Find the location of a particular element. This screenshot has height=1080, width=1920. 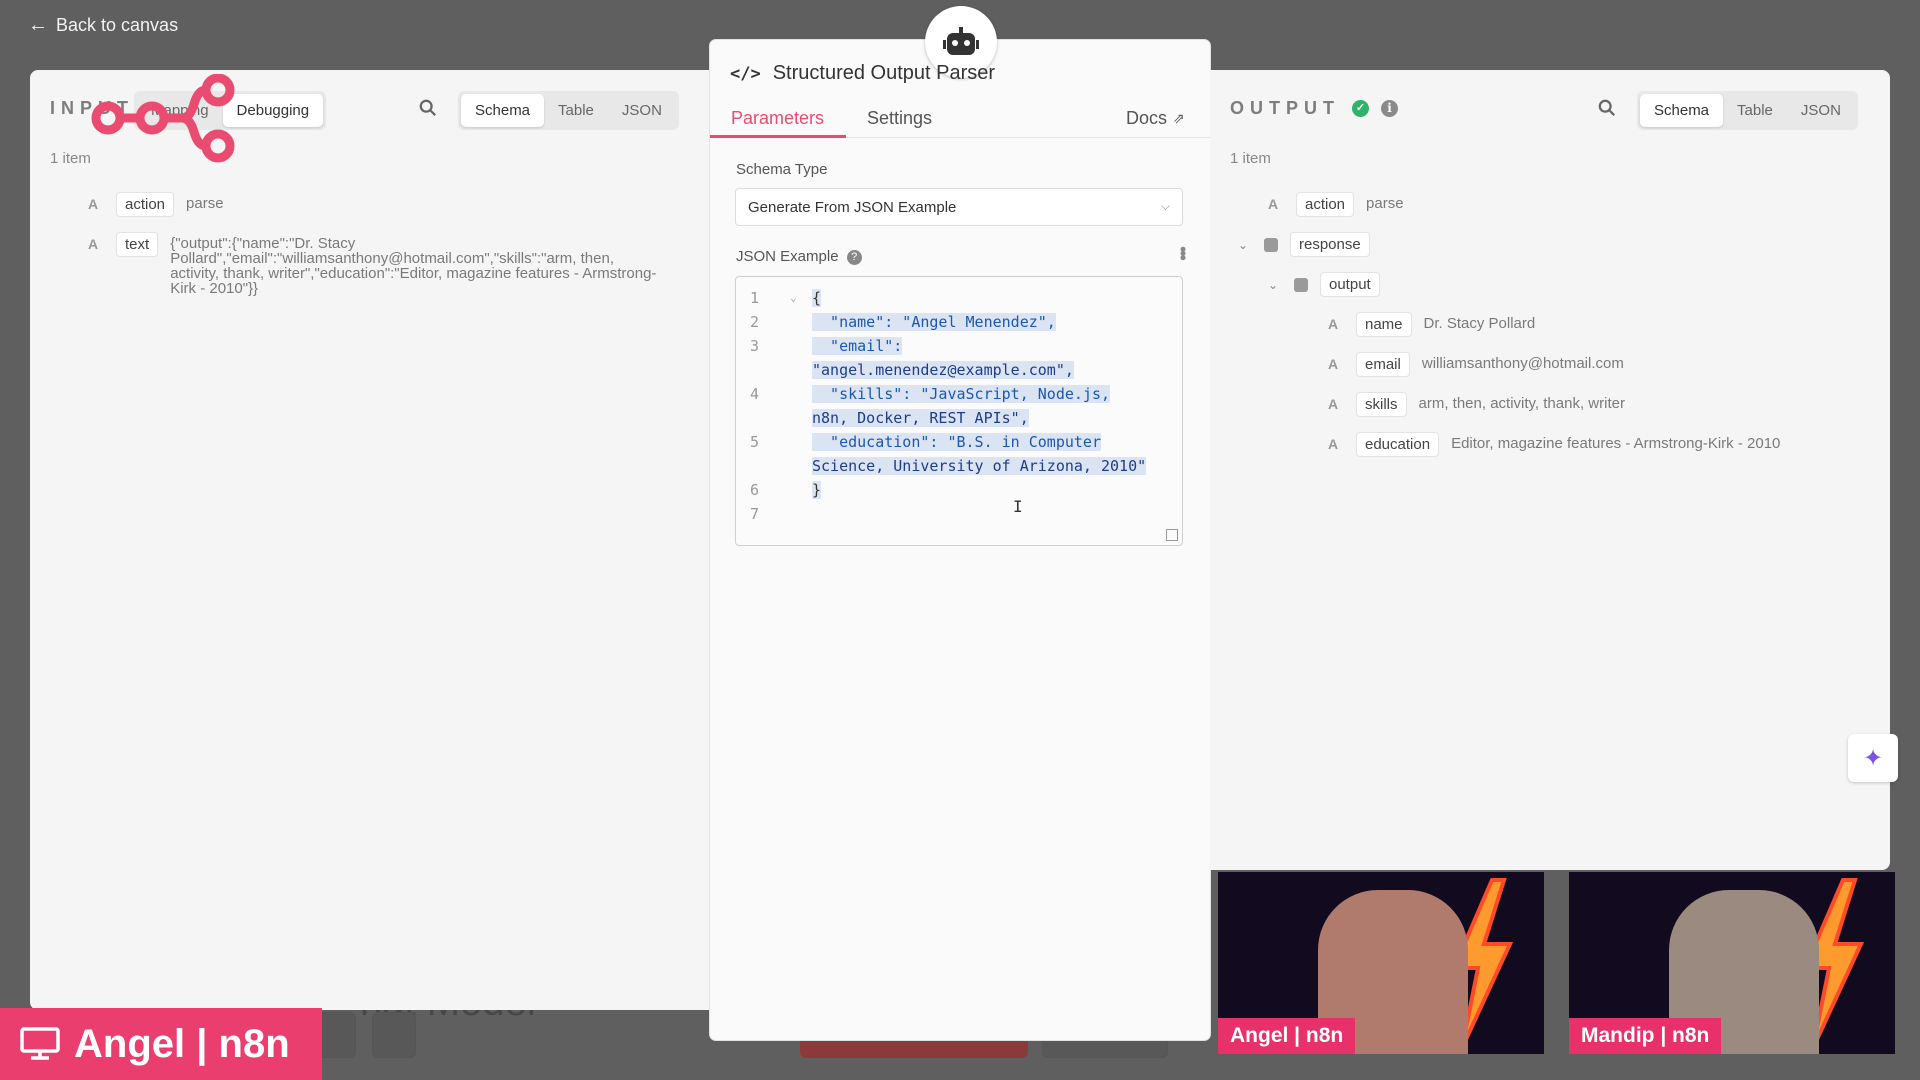

text-cursor-icon: I is located at coordinates (1018, 506).